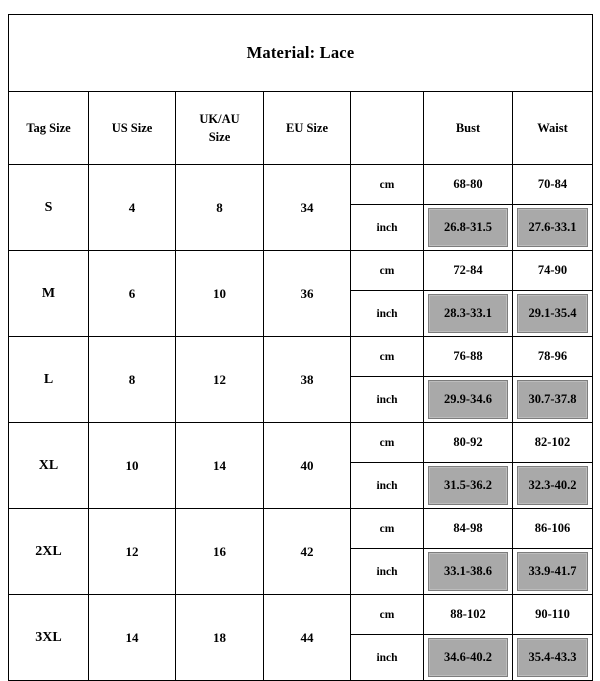 Image resolution: width=600 pixels, height=681 pixels. I want to click on shaded-value: 31.5-36.2, so click(468, 485).